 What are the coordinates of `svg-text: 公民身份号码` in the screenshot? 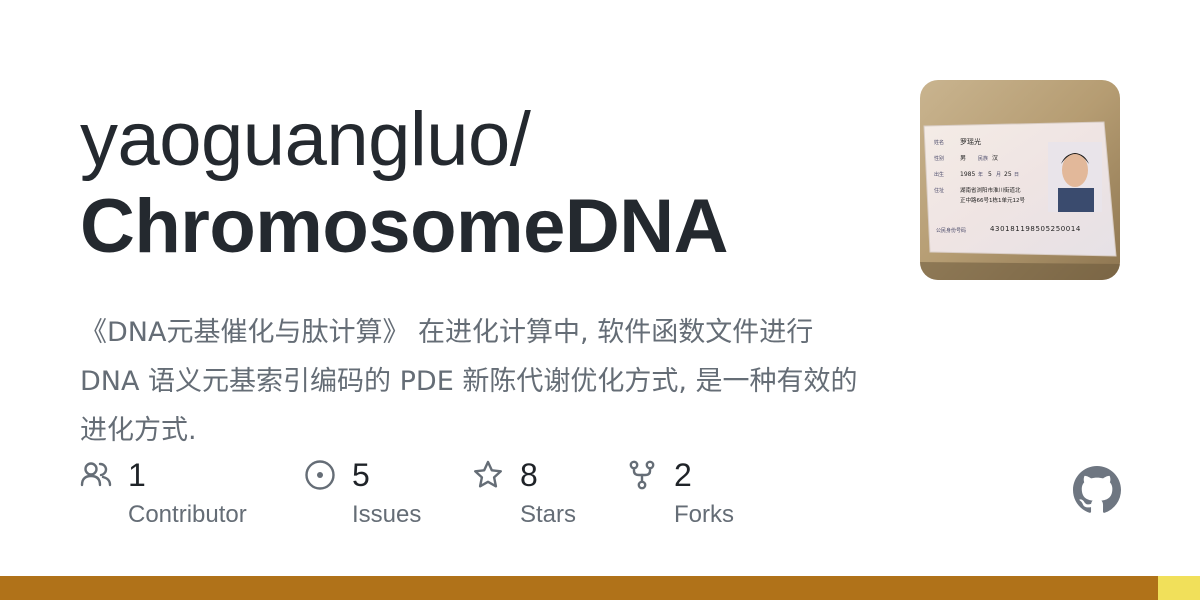 It's located at (951, 230).